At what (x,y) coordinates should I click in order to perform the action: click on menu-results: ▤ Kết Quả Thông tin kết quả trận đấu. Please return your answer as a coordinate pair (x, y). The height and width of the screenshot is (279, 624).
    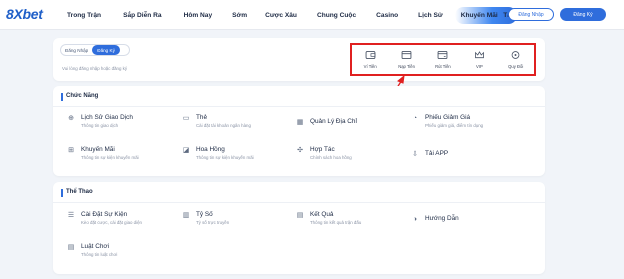
    Looking at the image, I should click on (329, 218).